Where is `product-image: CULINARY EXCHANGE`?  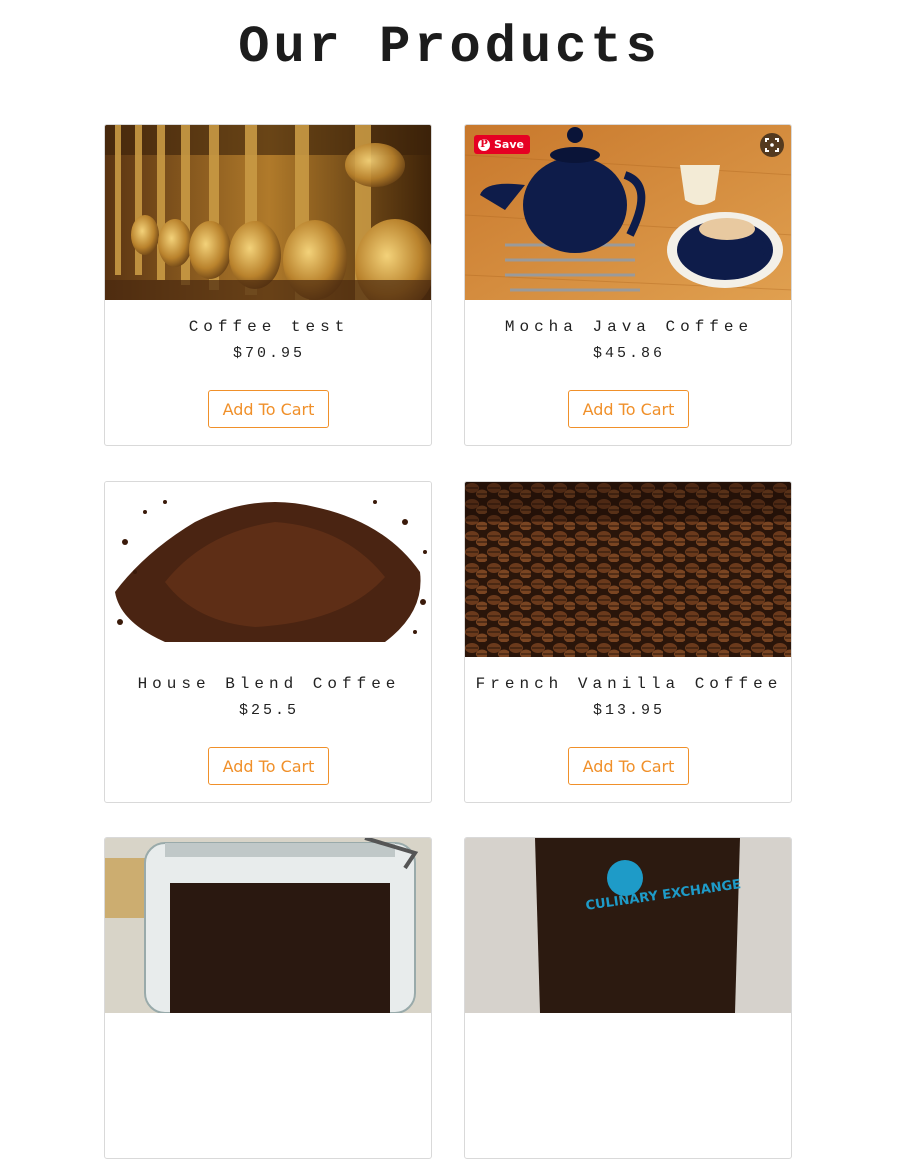 product-image: CULINARY EXCHANGE is located at coordinates (628, 925).